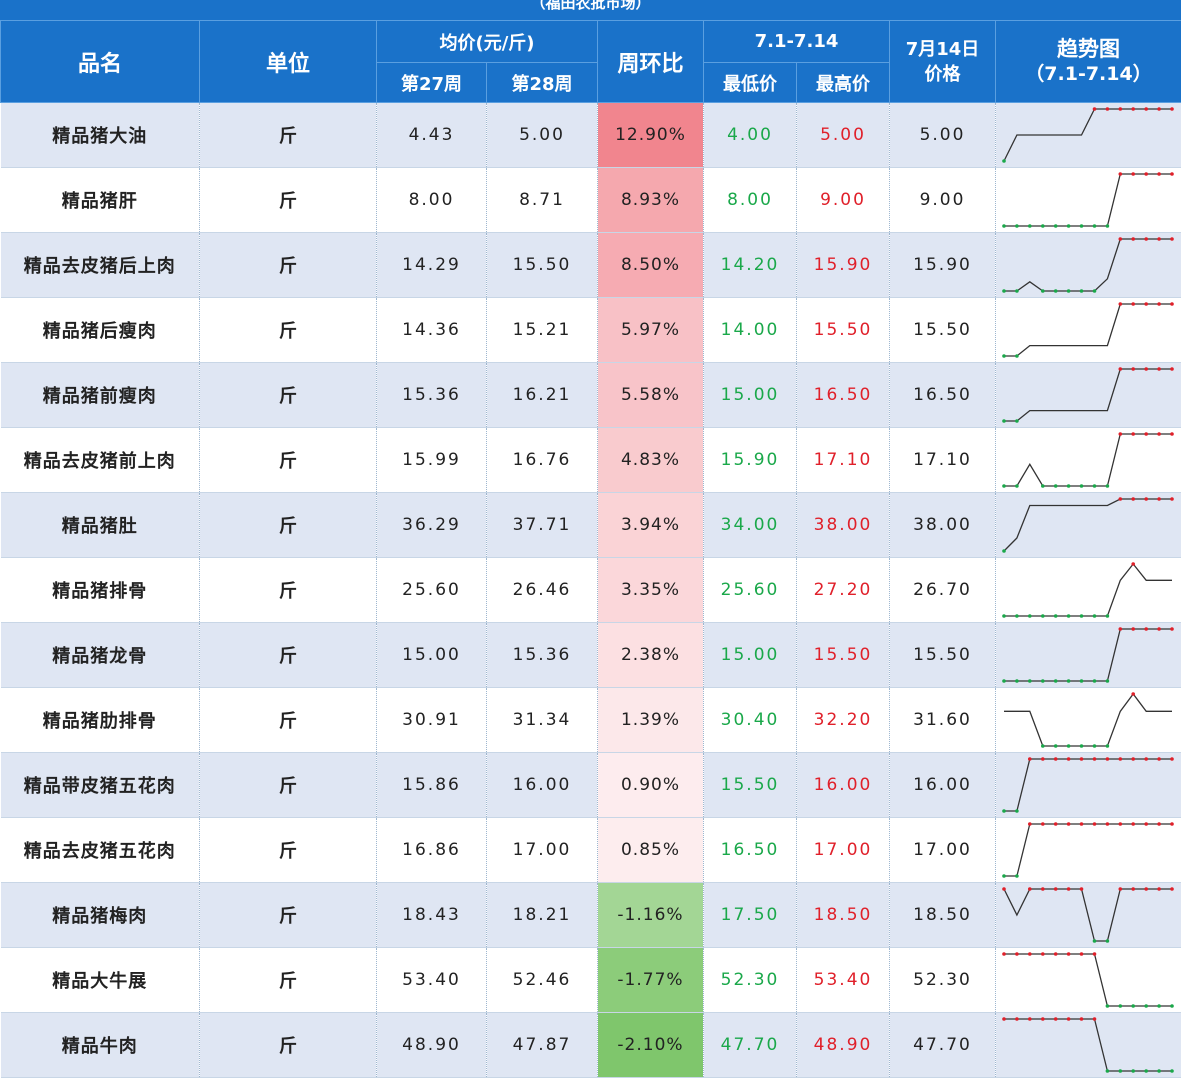  What do you see at coordinates (431, 525) in the screenshot?
I see `week27-avg: 36.29` at bounding box center [431, 525].